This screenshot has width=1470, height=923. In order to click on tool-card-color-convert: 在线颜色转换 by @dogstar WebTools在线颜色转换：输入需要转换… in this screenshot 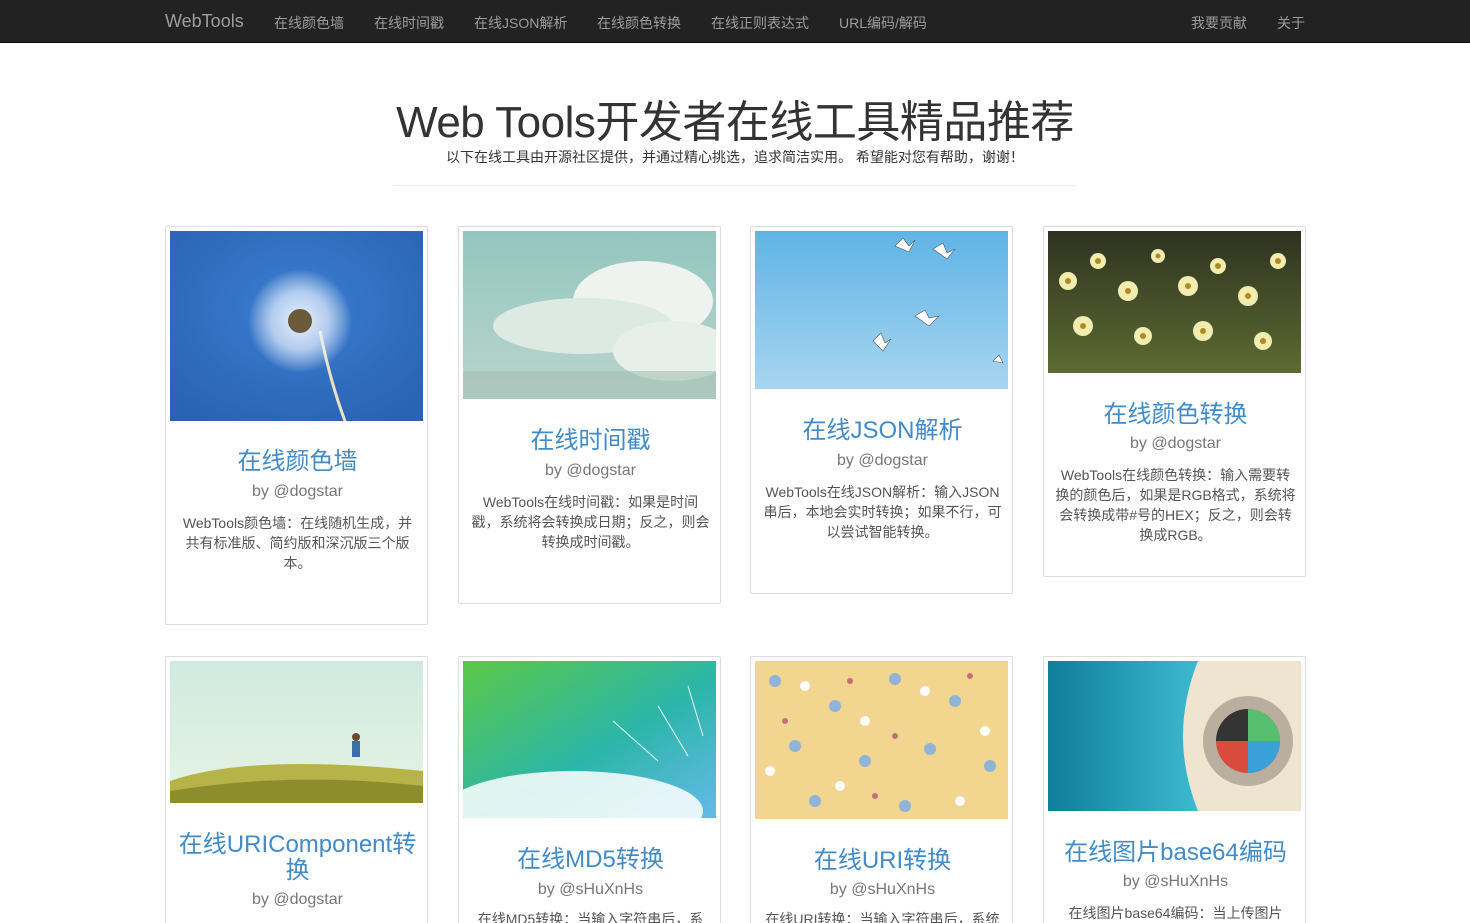, I will do `click(1174, 401)`.